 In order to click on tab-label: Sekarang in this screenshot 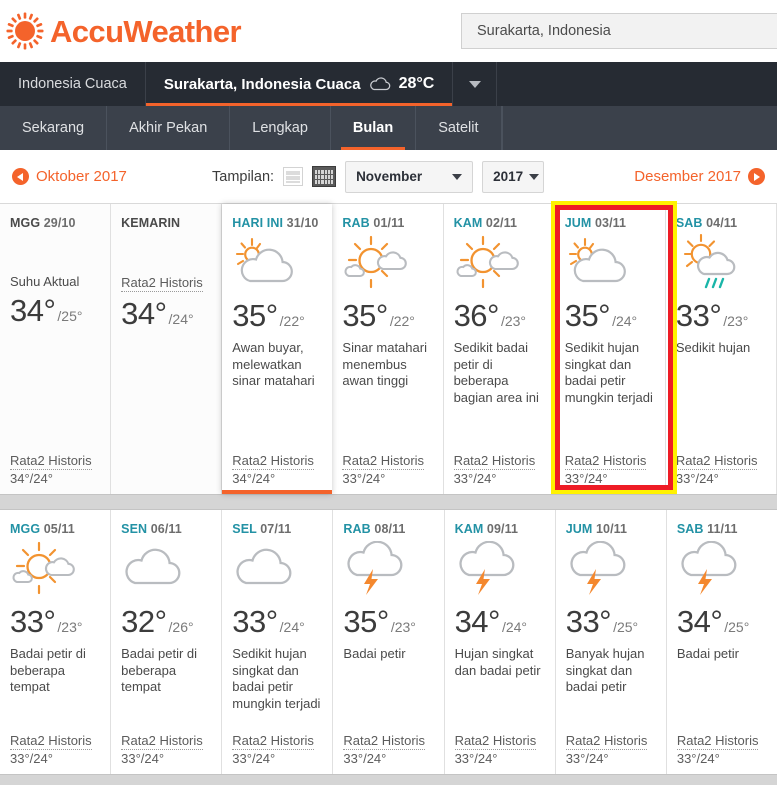, I will do `click(53, 128)`.